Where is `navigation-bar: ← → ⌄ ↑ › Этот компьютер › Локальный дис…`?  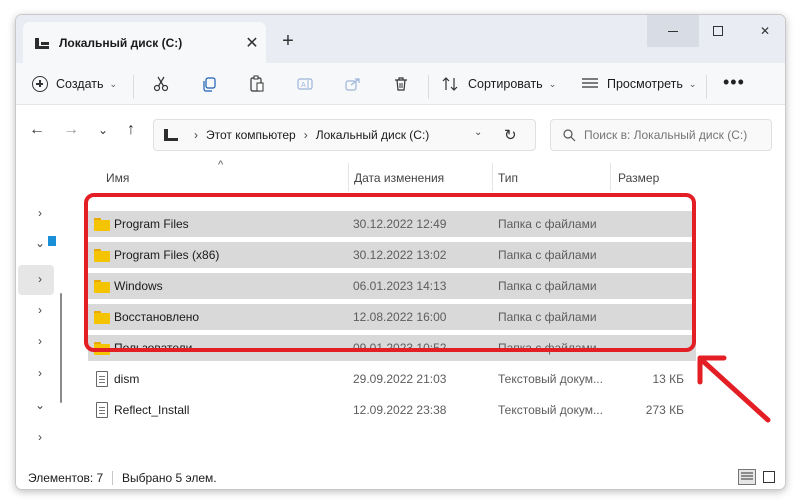
navigation-bar: ← → ⌄ ↑ › Этот компьютер › Локальный дис… is located at coordinates (400, 130).